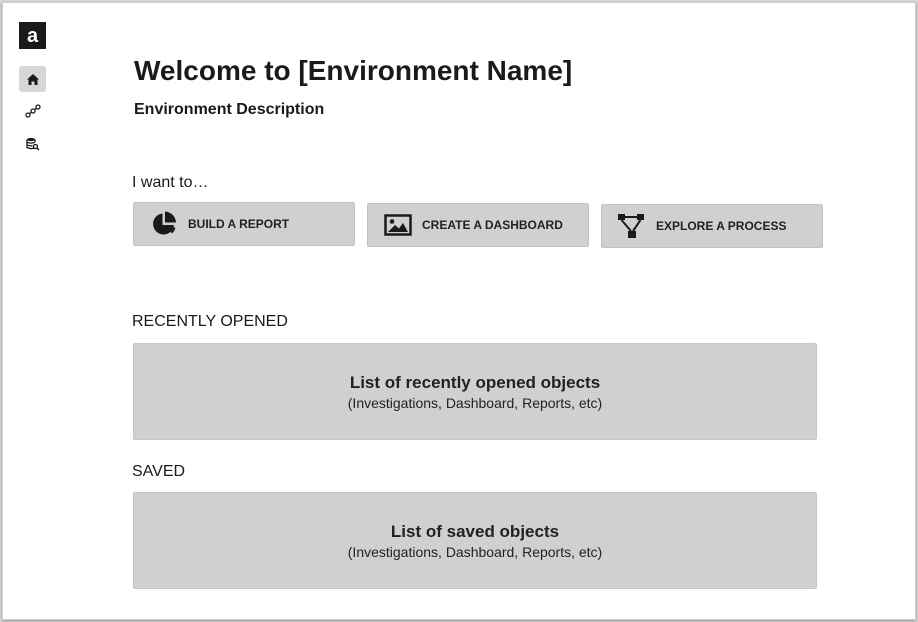 The height and width of the screenshot is (622, 918). Describe the element at coordinates (159, 471) in the screenshot. I see `saved-heading: SAVED` at that location.